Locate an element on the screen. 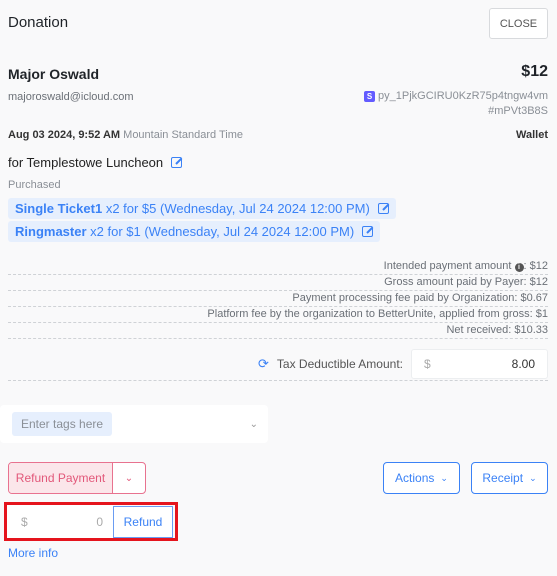 This screenshot has height=576, width=557. donation-amount: $12 is located at coordinates (534, 71).